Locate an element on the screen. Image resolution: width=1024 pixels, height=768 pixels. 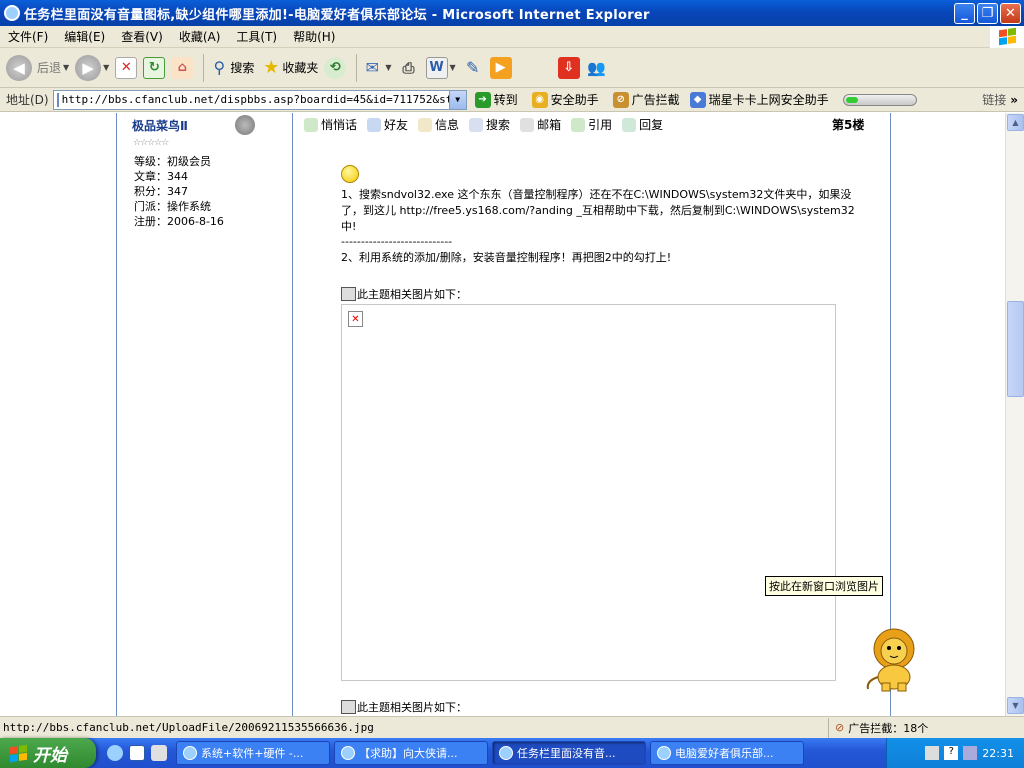
start-button: 开始 is located at coordinates (48, 753).